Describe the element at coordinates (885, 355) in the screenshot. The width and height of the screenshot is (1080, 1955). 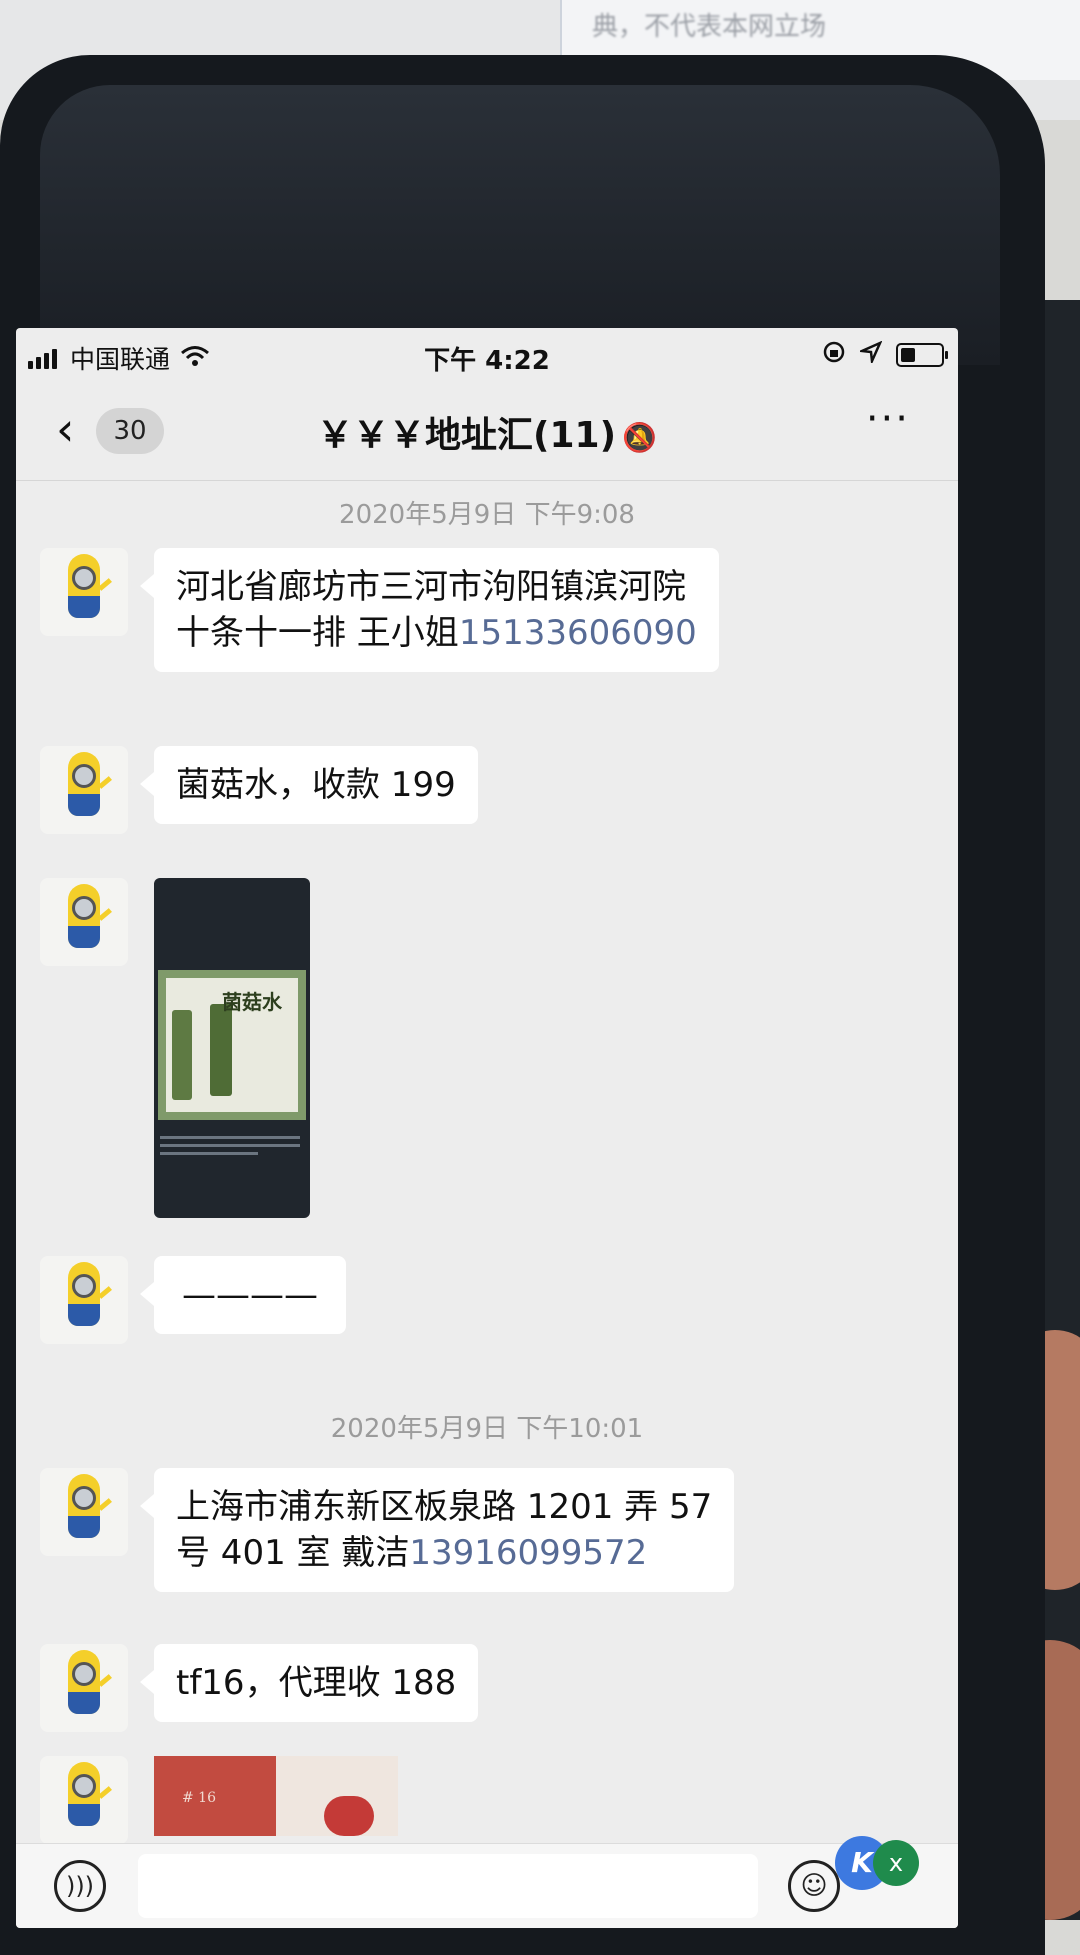
I see `status-right` at that location.